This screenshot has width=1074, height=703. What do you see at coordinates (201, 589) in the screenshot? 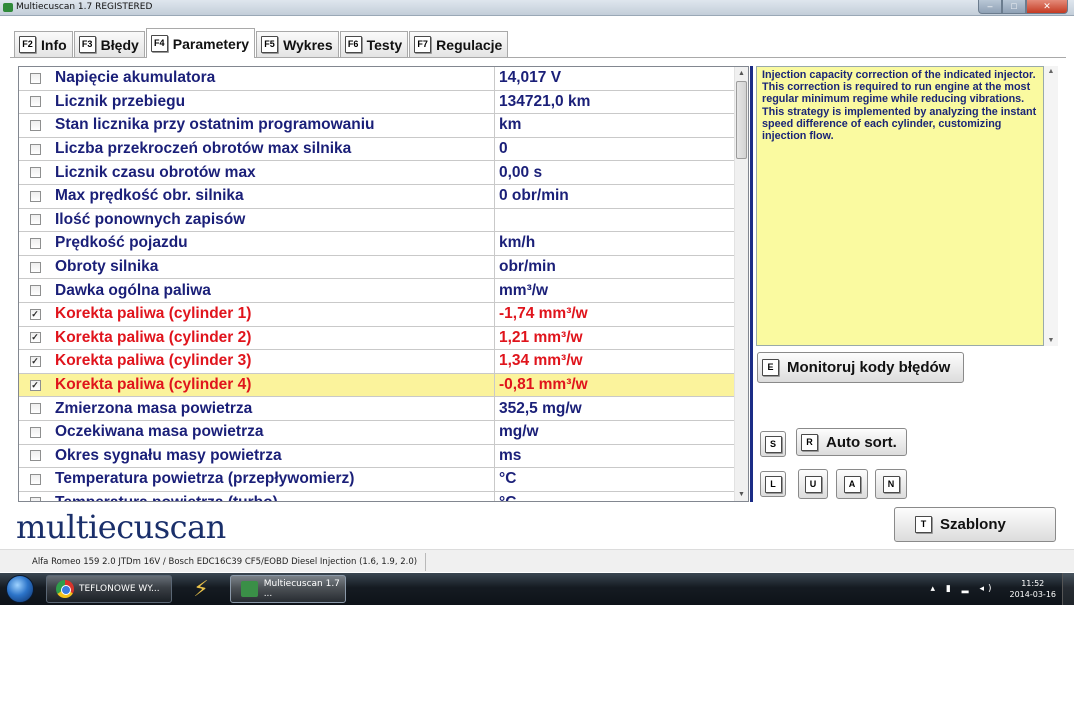
I see `taskbar-item-pinned: ⚡` at bounding box center [201, 589].